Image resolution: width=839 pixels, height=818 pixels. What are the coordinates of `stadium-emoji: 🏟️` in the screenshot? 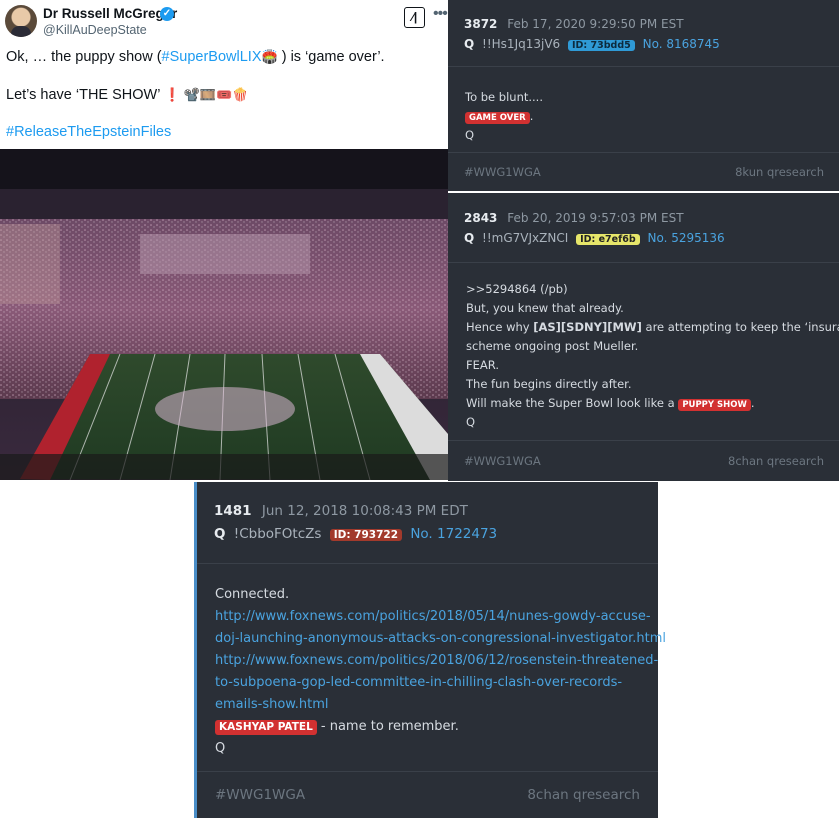 It's located at (269, 56).